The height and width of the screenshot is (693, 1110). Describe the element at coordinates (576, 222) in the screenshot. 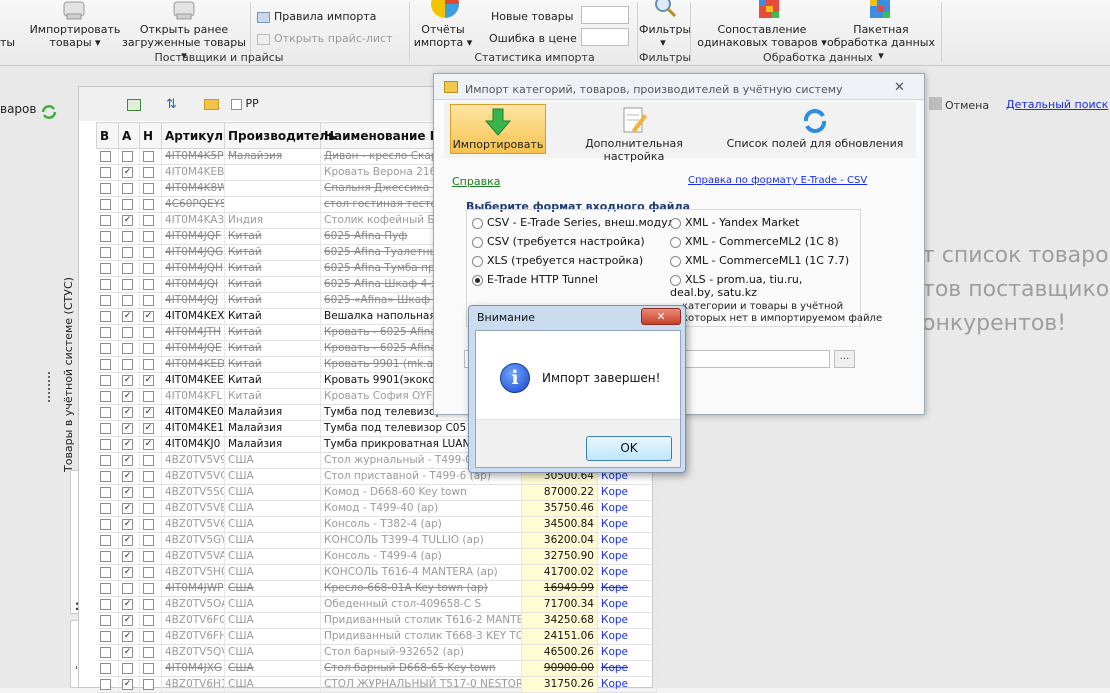

I see `format-option: CSV - E-Trade Series, внеш.модуль` at that location.